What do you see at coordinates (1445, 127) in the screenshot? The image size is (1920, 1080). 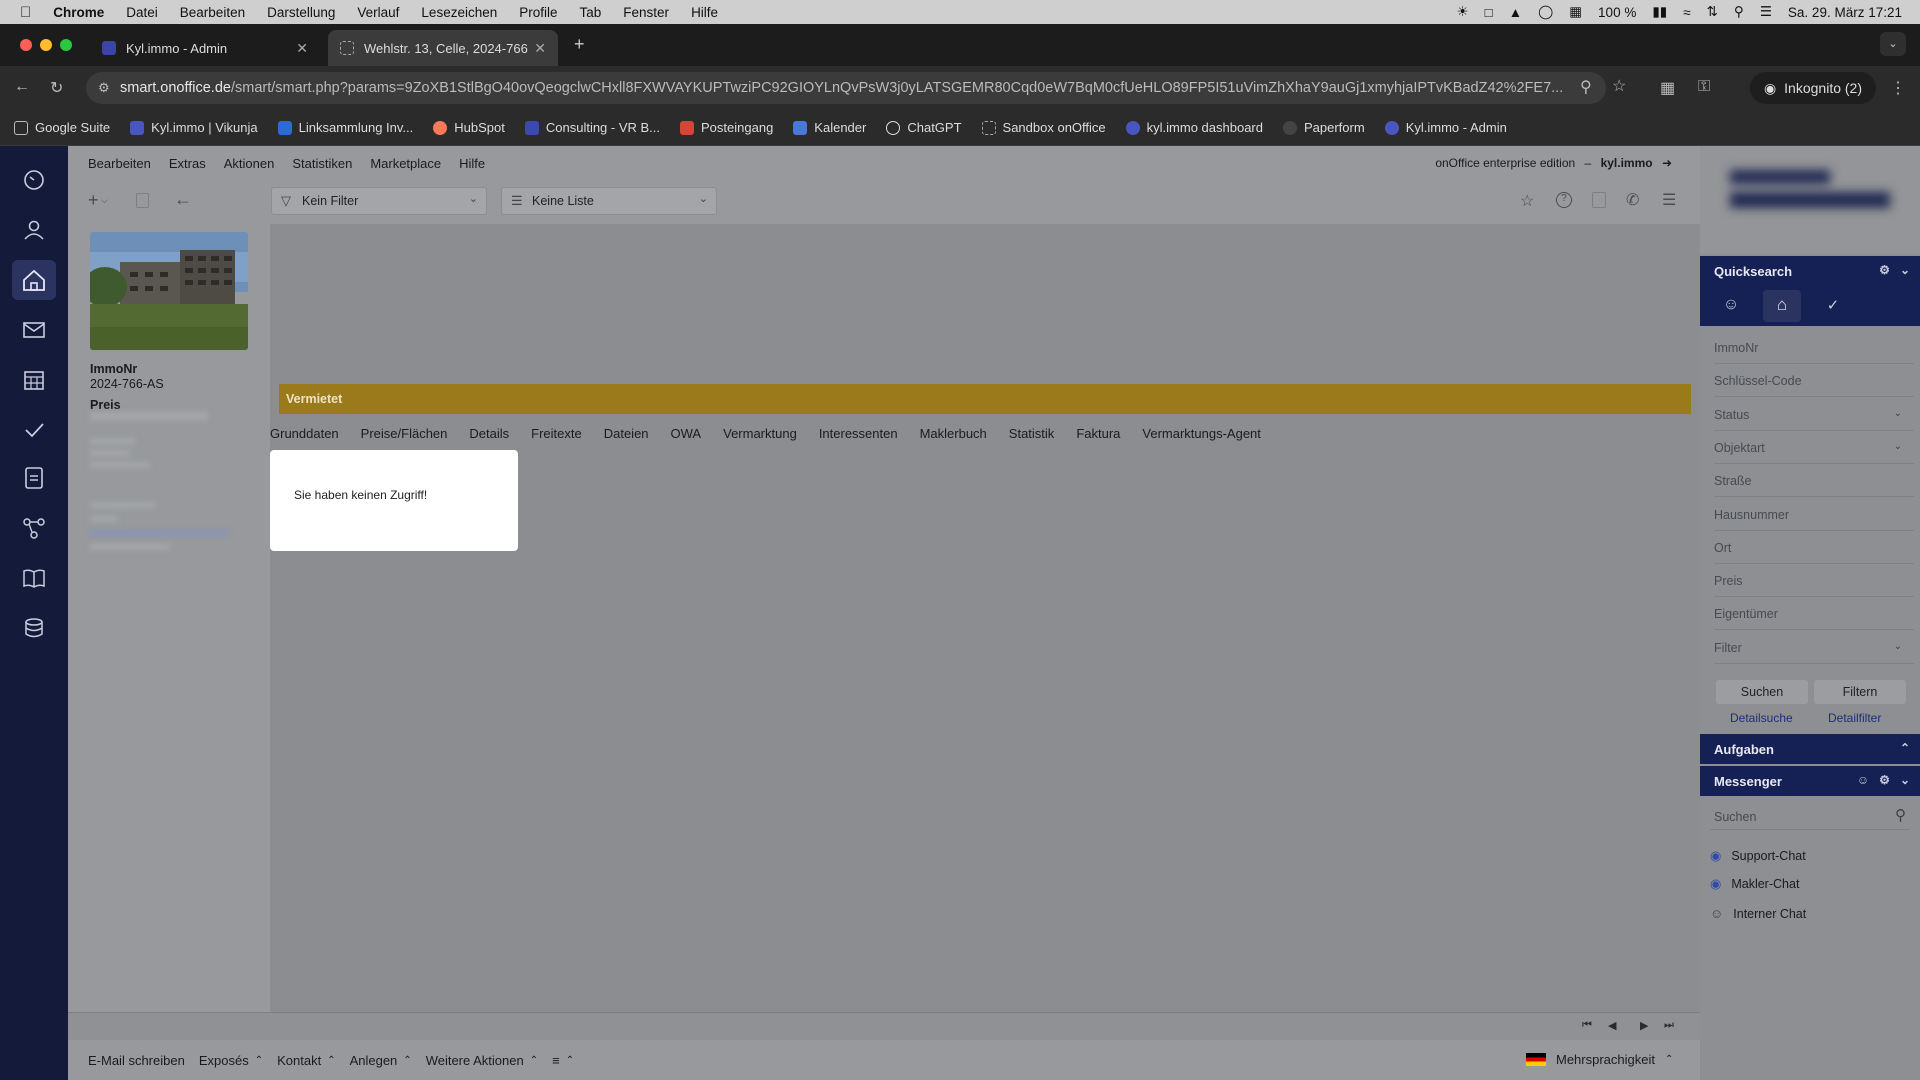 I see `bookmark-kylimmo-admin: Kyl.immo - Admin` at bounding box center [1445, 127].